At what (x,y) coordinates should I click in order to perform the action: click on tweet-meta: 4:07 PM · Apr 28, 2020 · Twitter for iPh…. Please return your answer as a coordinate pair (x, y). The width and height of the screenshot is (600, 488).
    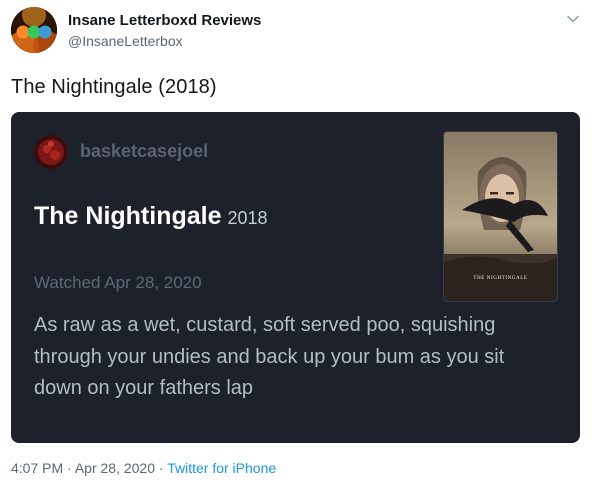
    Looking at the image, I should click on (143, 468).